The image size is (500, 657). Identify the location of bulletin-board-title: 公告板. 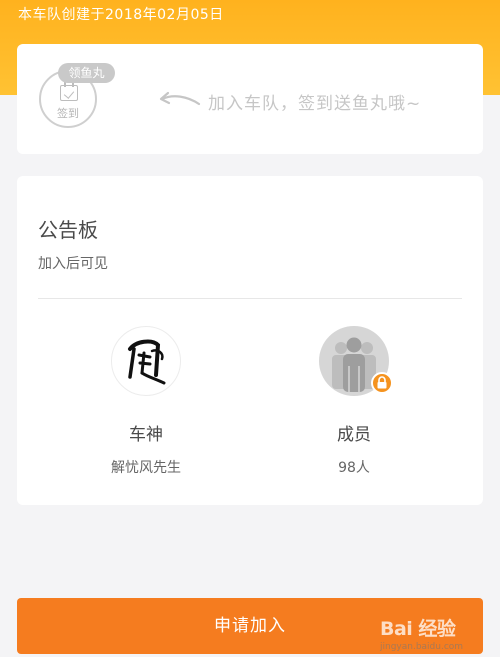
(68, 230).